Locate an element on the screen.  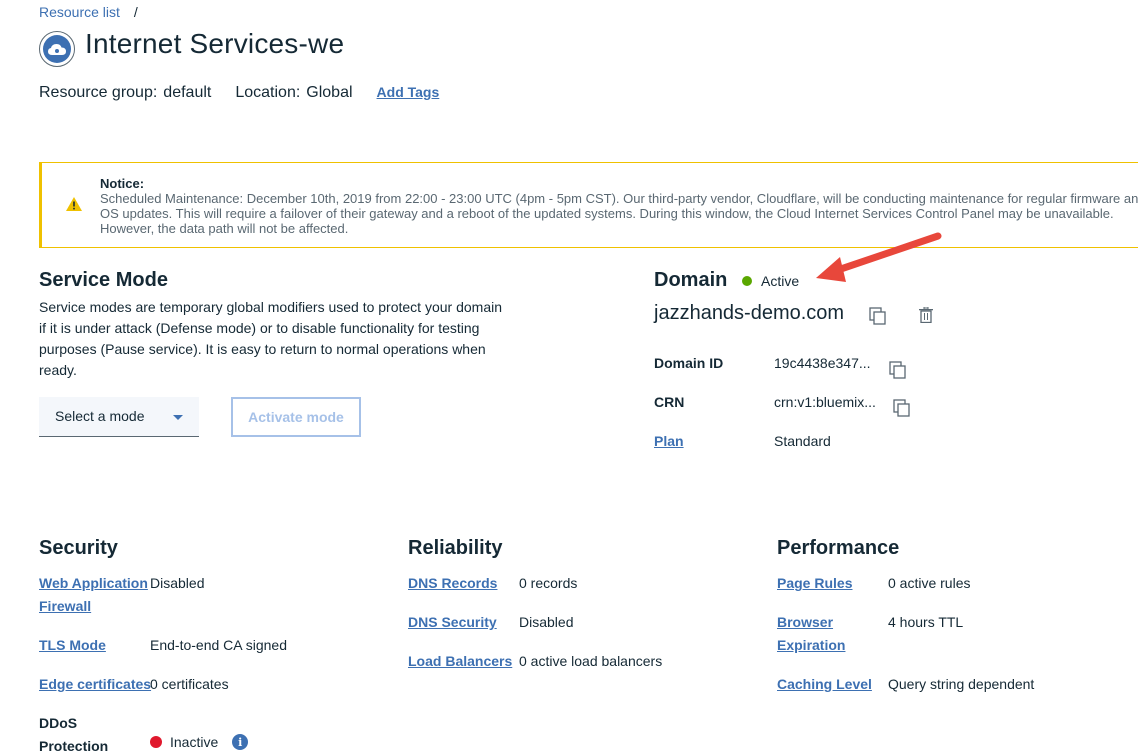
domain-title: Domain is located at coordinates (691, 280).